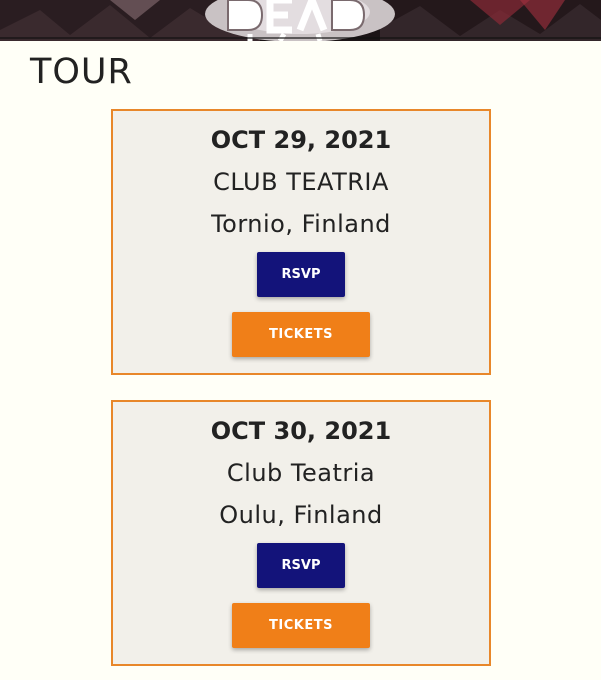  I want to click on event-venue: Club Teatria, so click(301, 473).